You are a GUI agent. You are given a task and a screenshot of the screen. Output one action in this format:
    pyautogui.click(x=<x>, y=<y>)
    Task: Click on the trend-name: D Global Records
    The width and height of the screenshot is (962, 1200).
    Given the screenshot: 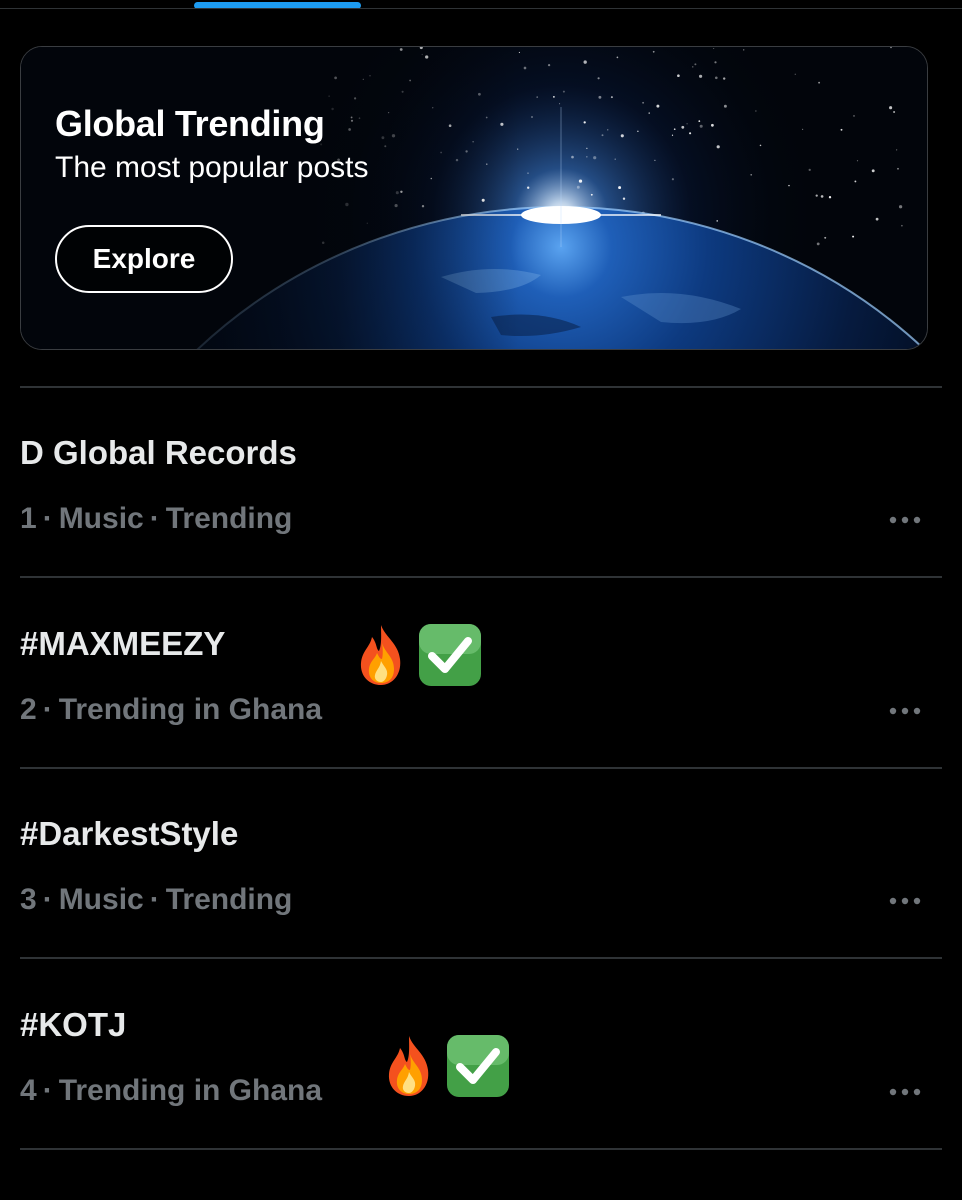 What is the action you would take?
    pyautogui.click(x=158, y=452)
    